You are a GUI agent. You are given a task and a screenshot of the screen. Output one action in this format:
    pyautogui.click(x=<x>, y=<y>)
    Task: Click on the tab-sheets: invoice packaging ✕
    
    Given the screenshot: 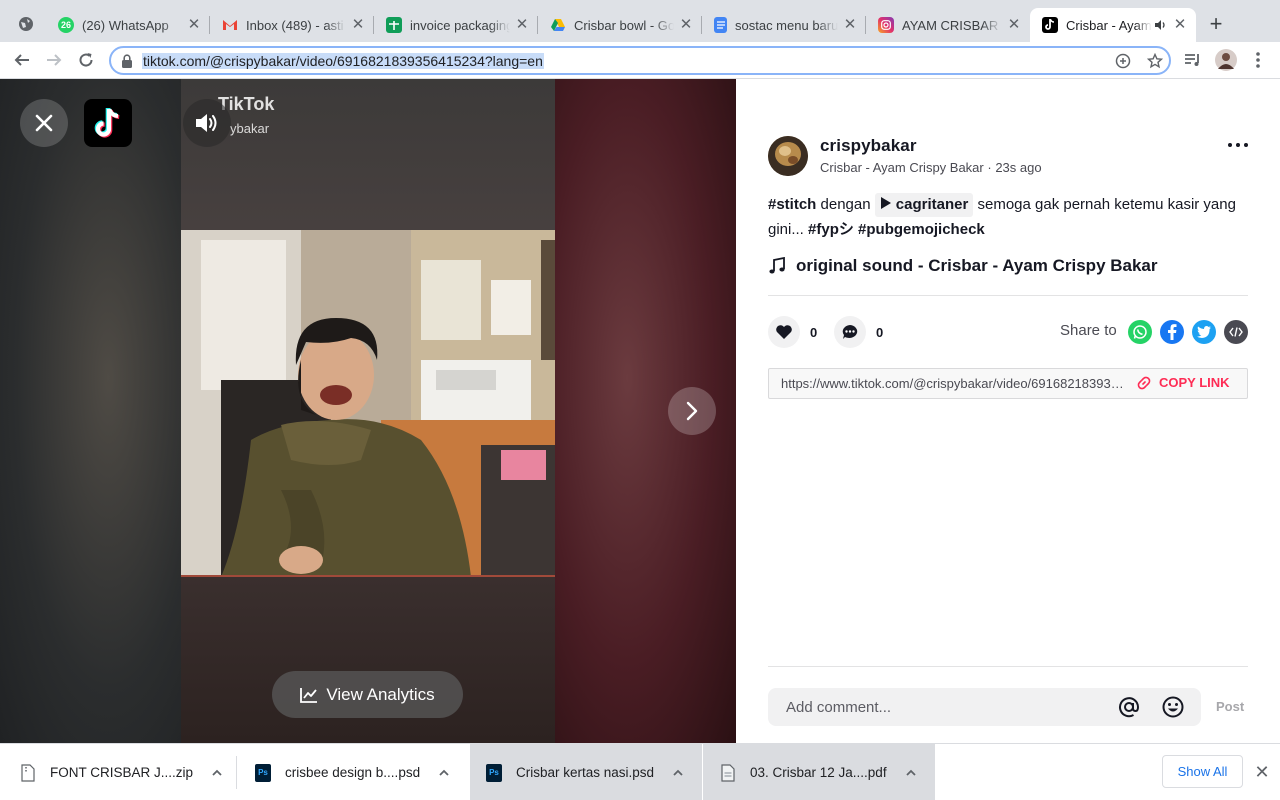 What is the action you would take?
    pyautogui.click(x=456, y=25)
    